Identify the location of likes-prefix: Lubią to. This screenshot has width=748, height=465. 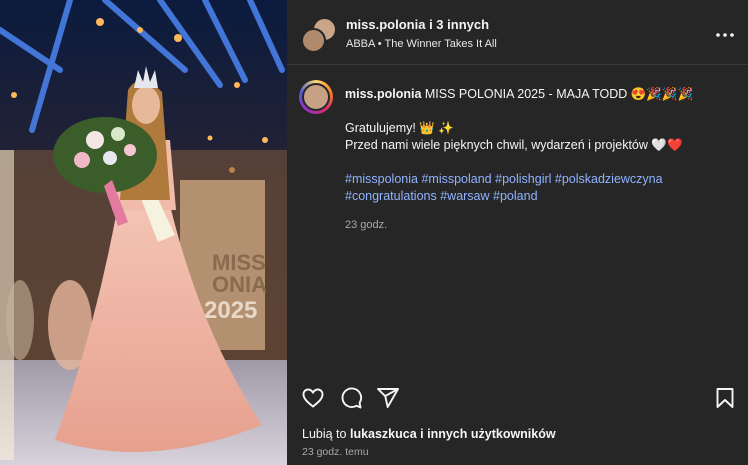
(326, 434).